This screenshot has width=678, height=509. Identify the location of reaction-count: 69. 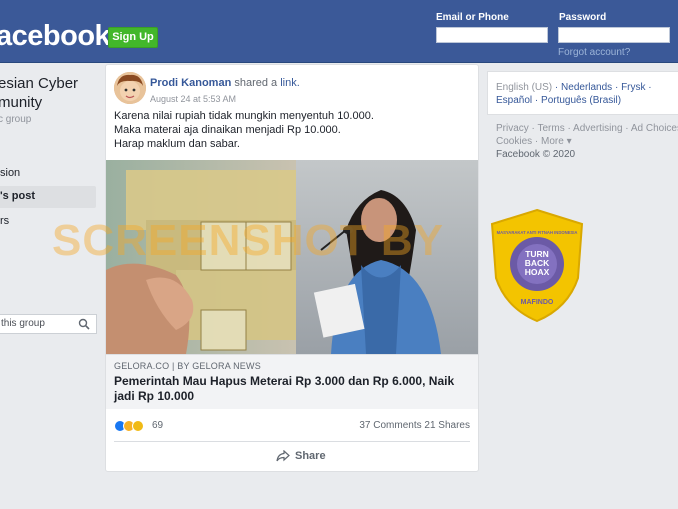
(157, 425).